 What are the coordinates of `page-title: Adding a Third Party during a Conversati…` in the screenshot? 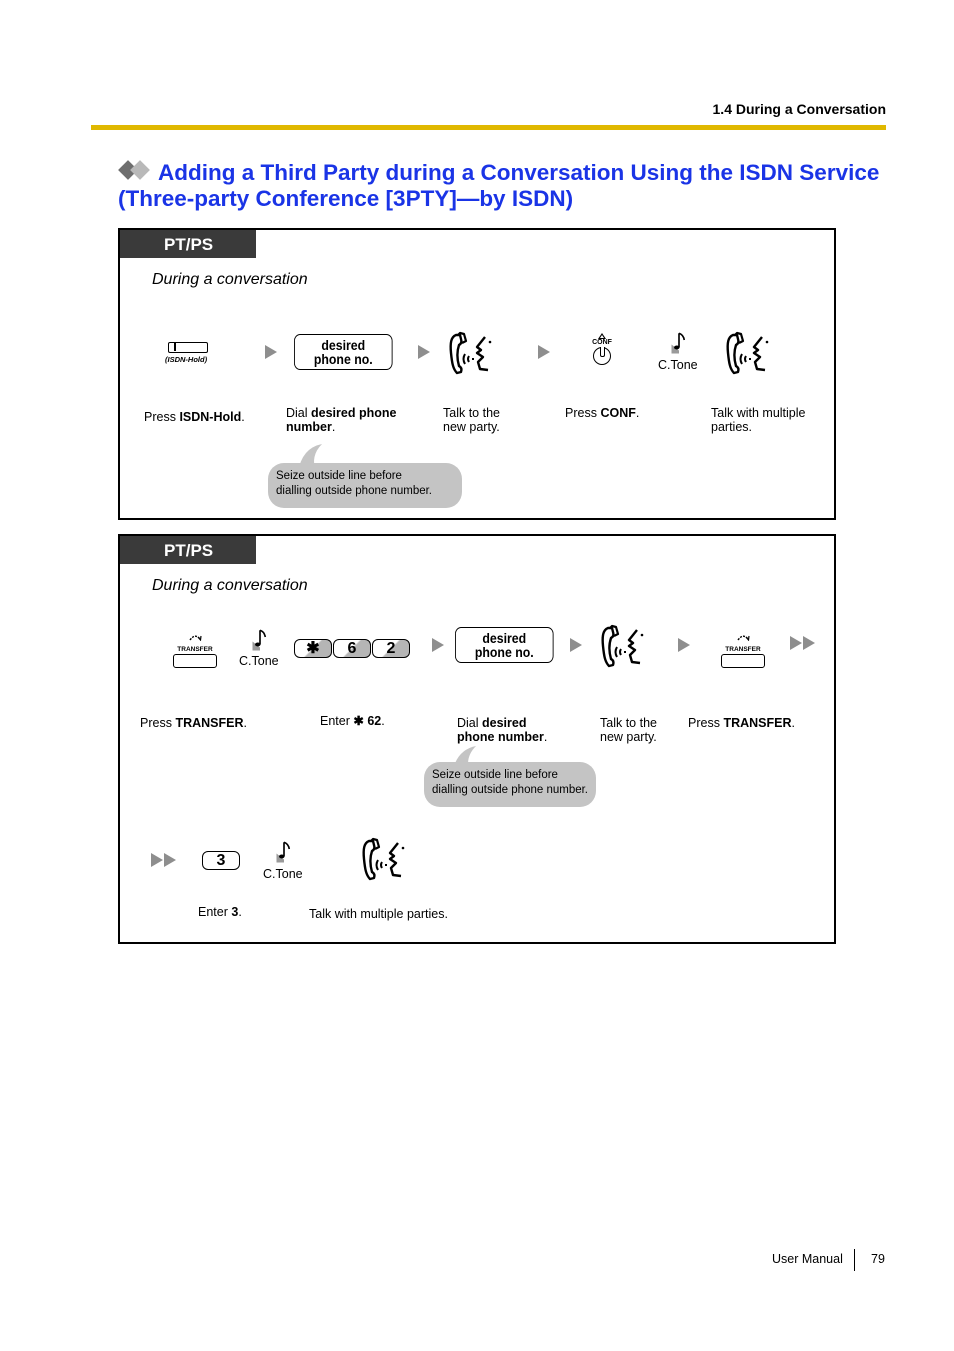 It's located at (498, 186).